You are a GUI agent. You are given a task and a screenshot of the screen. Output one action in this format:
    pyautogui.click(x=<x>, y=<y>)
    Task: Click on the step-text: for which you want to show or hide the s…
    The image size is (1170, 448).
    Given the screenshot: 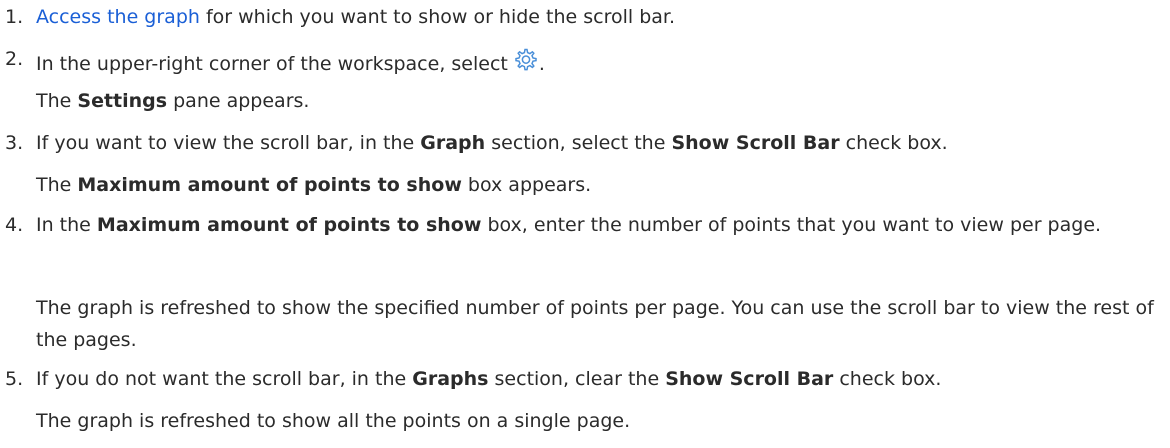 What is the action you would take?
    pyautogui.click(x=440, y=17)
    